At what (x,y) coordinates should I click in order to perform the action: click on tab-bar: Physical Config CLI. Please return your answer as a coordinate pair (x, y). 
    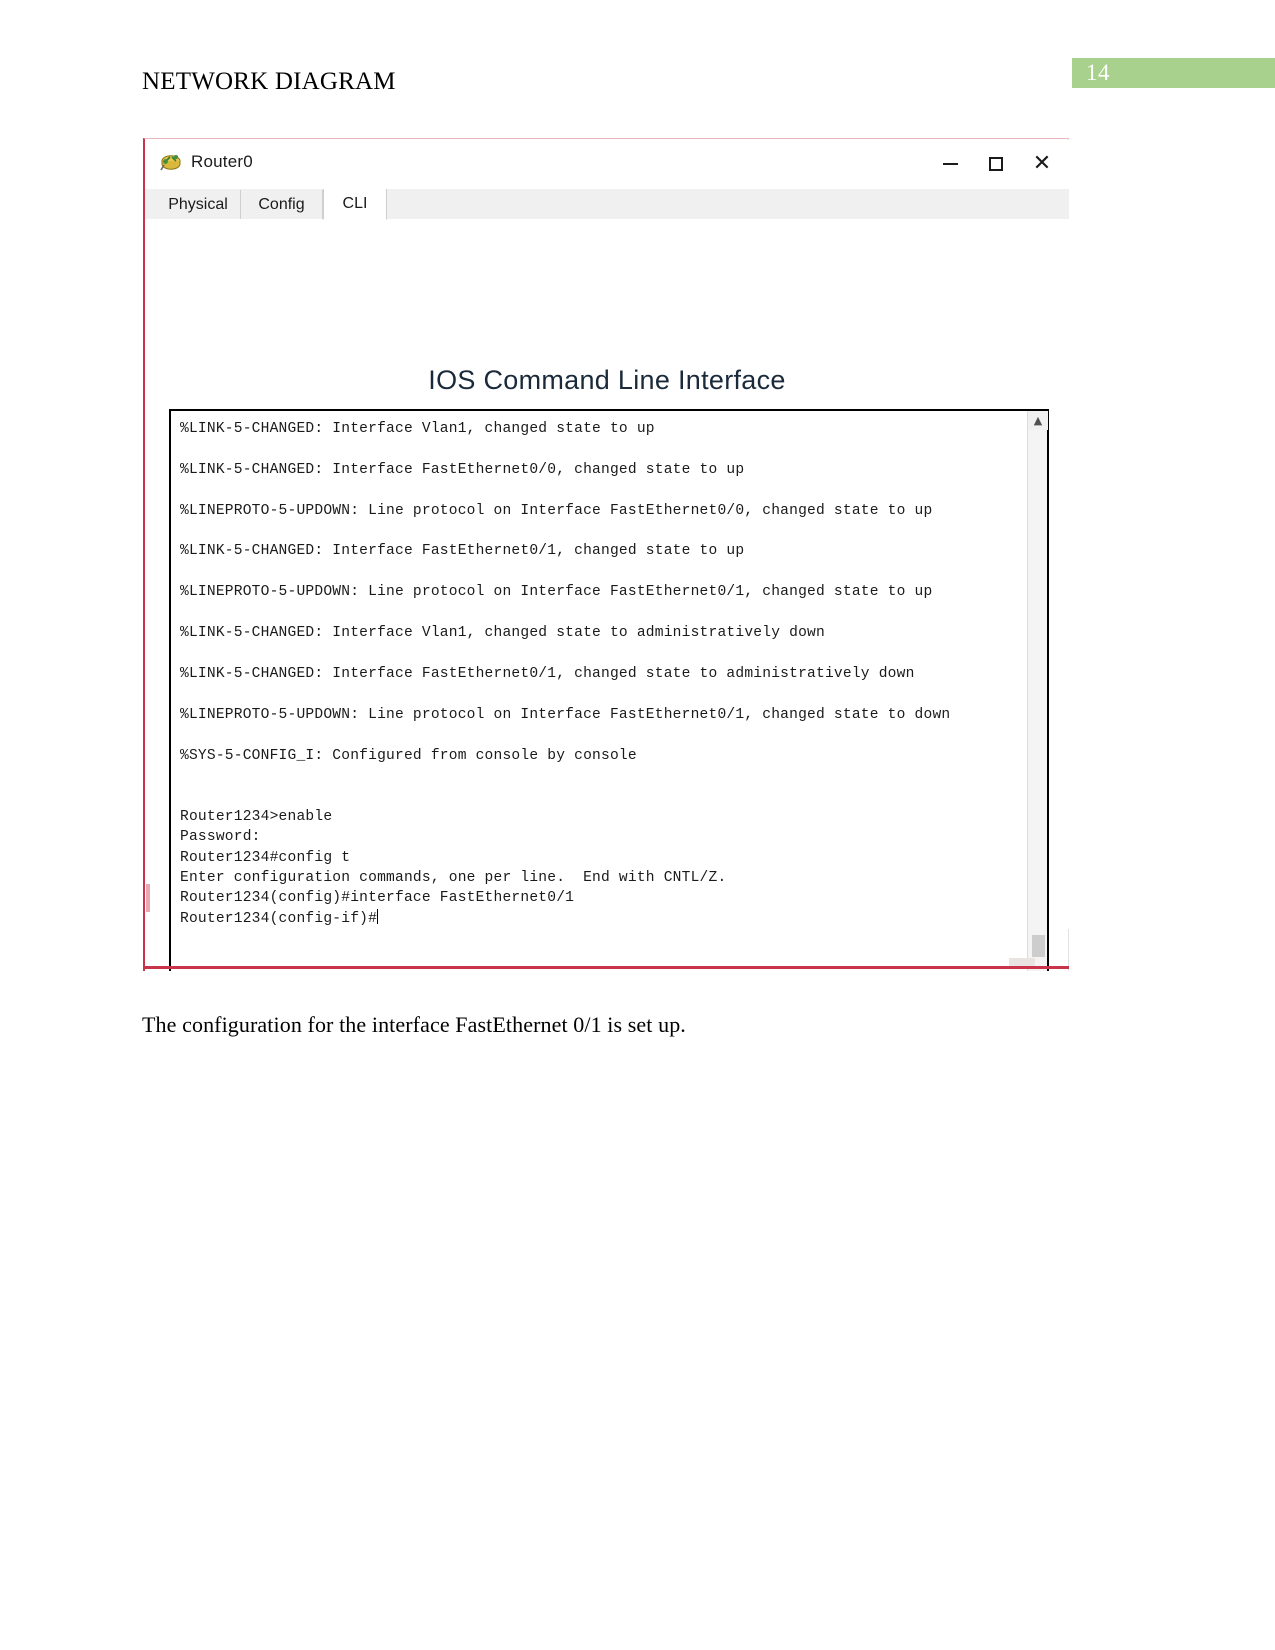
    Looking at the image, I should click on (607, 204).